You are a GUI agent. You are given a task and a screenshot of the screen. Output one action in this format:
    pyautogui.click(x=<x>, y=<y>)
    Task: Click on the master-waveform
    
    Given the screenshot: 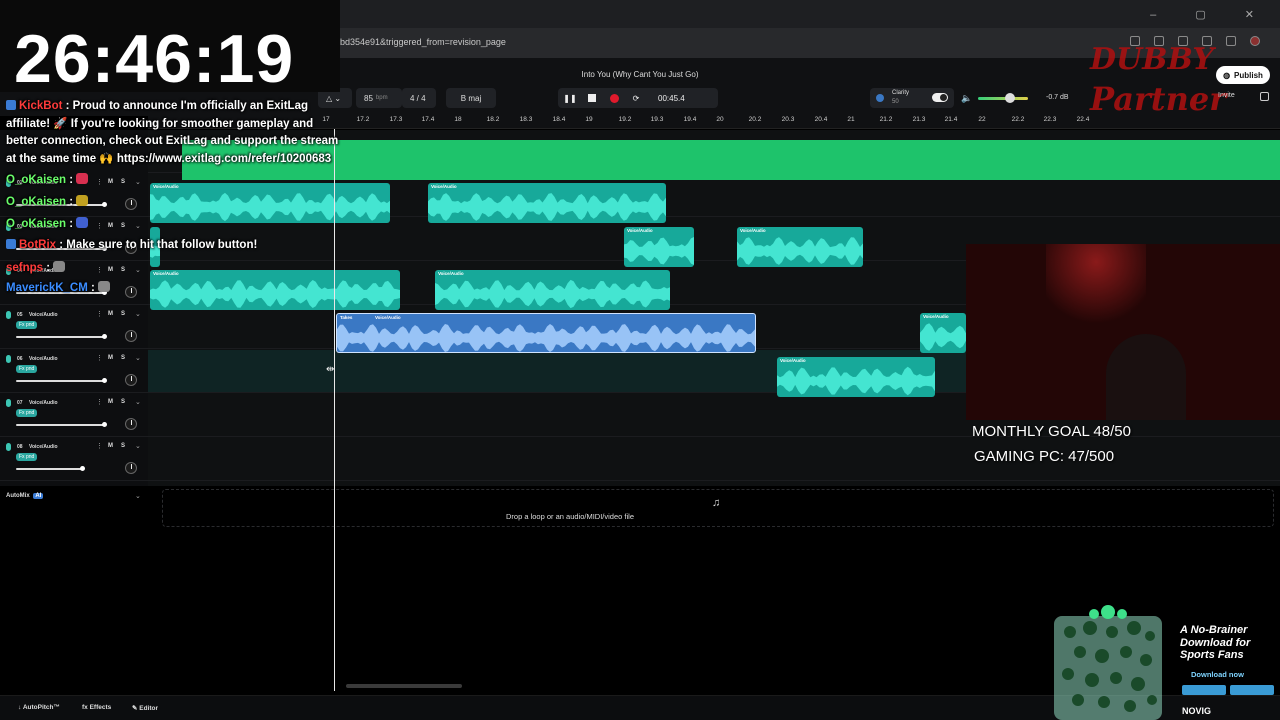 What is the action you would take?
    pyautogui.click(x=731, y=160)
    